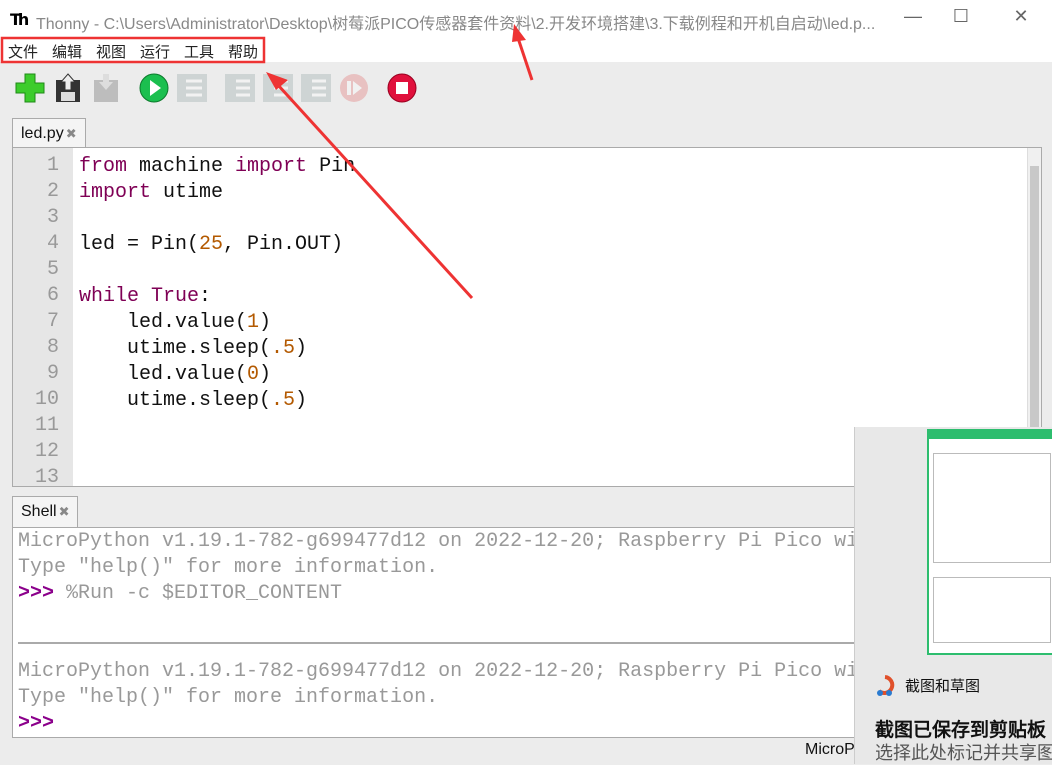 This screenshot has height=765, width=1052. I want to click on code-line: from machine import Pin, so click(217, 167).